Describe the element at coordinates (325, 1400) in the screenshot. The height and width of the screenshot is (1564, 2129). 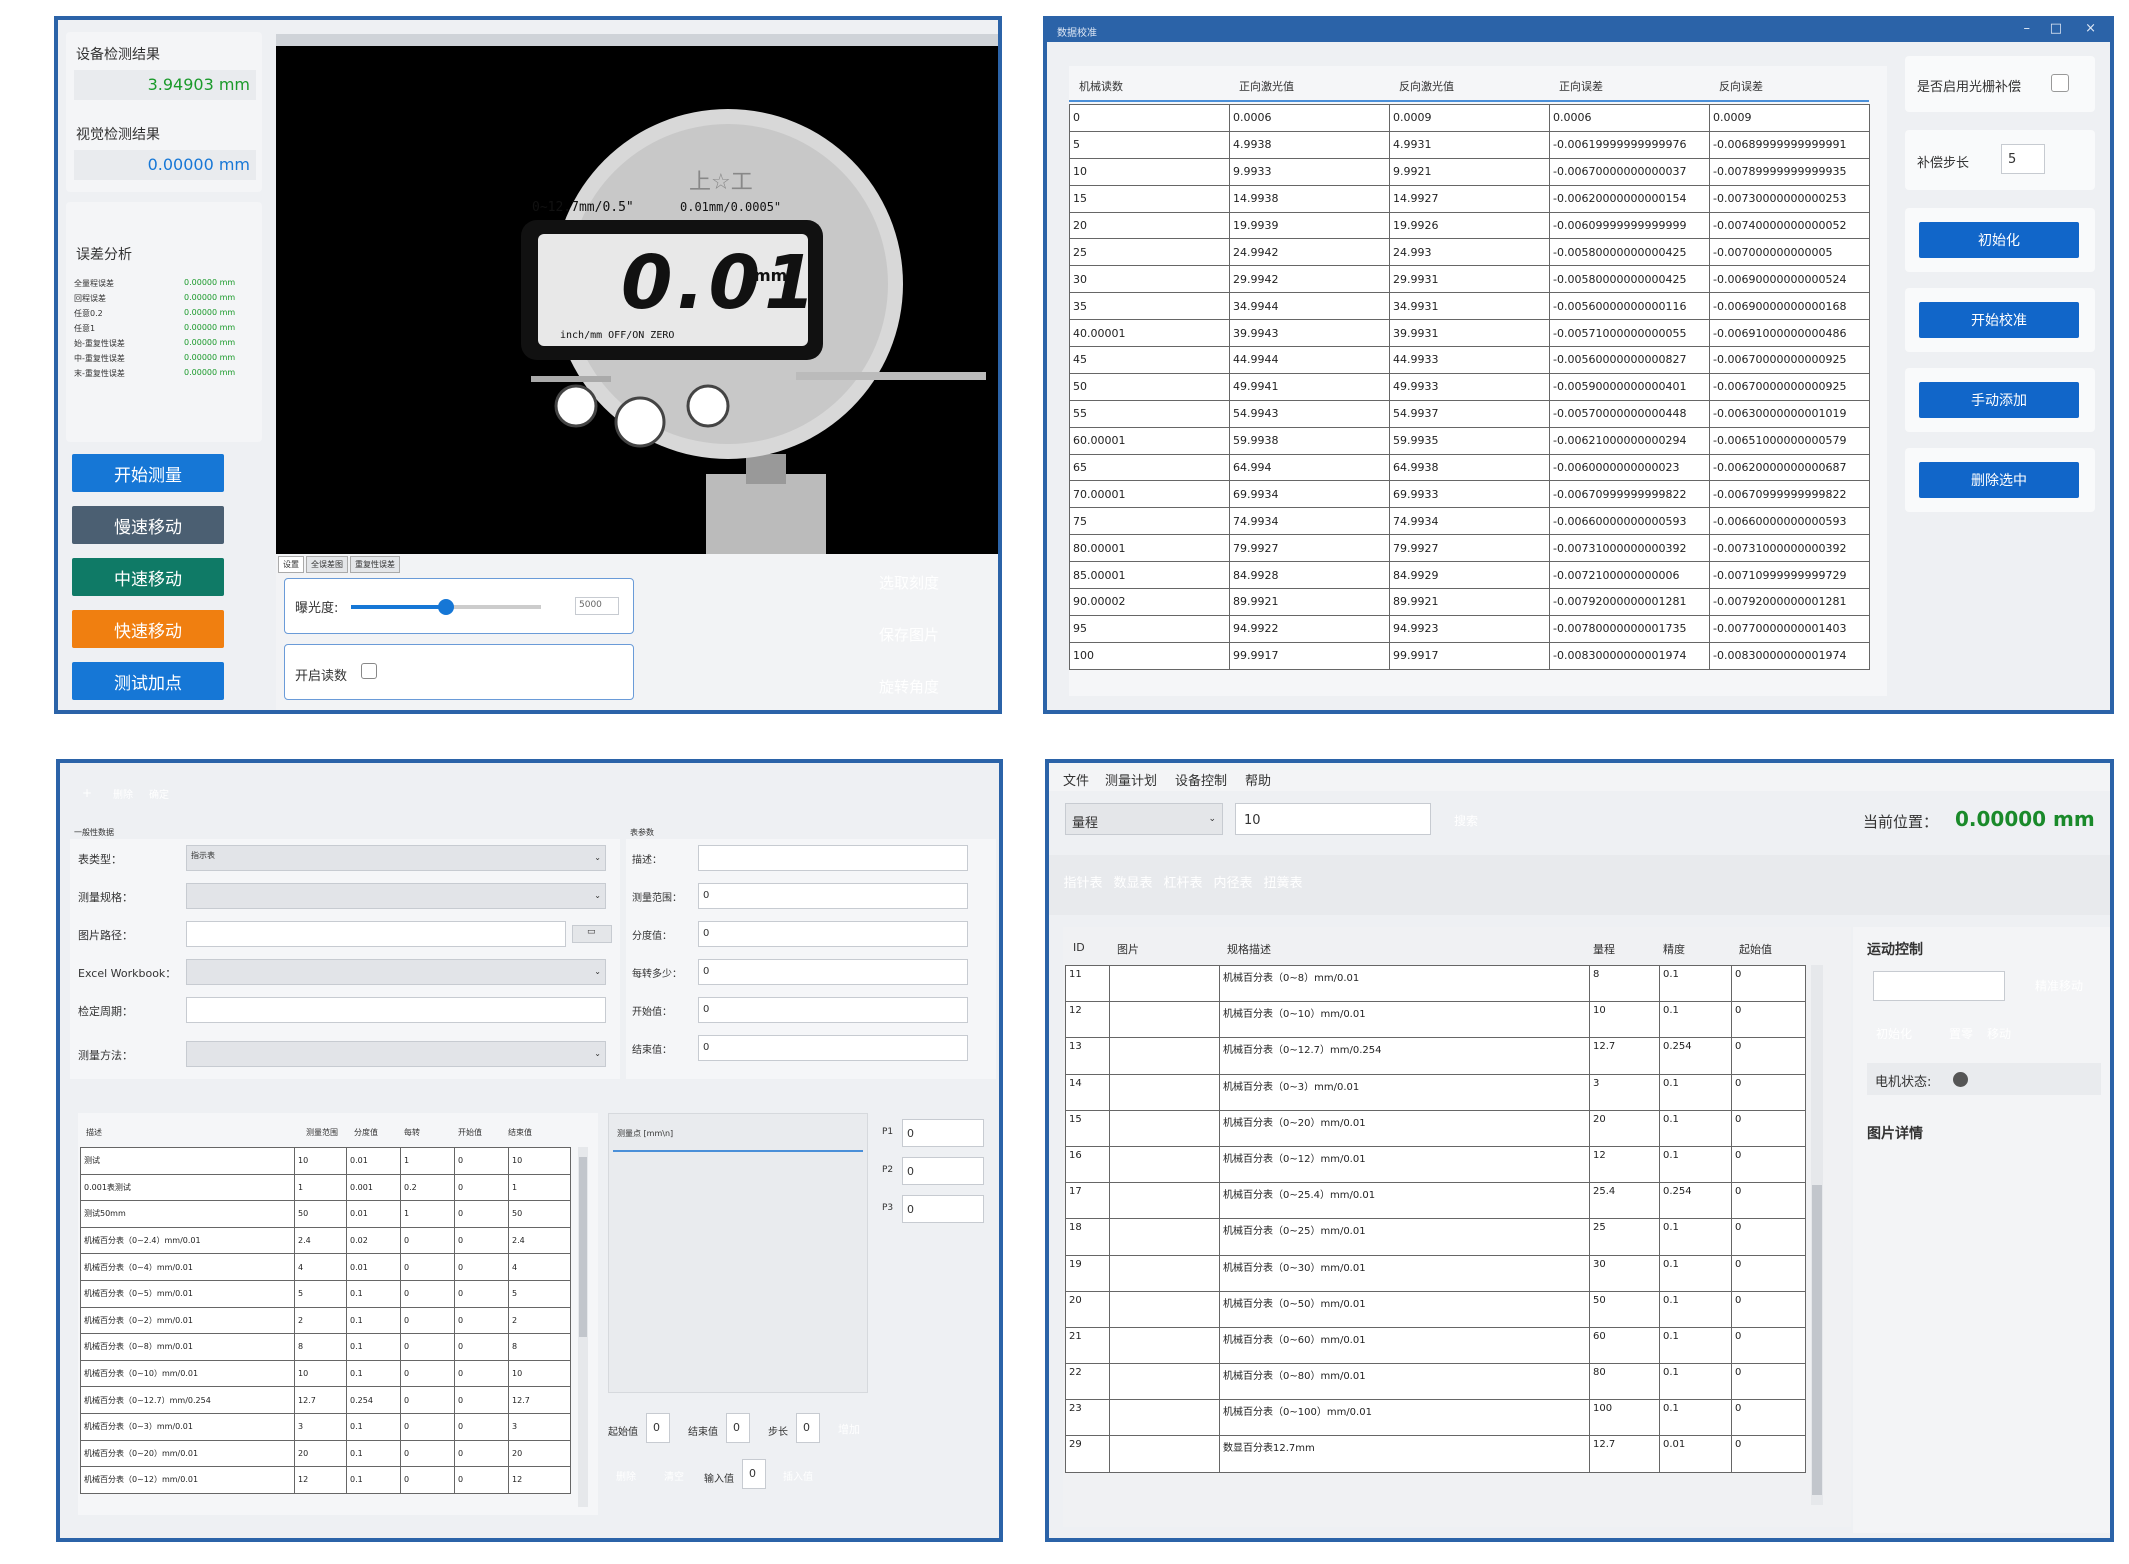
I see `gauge-list-row: 机械百分表（0~12.7）mm/0.254 12.7 0.254 0 0 12.7` at that location.